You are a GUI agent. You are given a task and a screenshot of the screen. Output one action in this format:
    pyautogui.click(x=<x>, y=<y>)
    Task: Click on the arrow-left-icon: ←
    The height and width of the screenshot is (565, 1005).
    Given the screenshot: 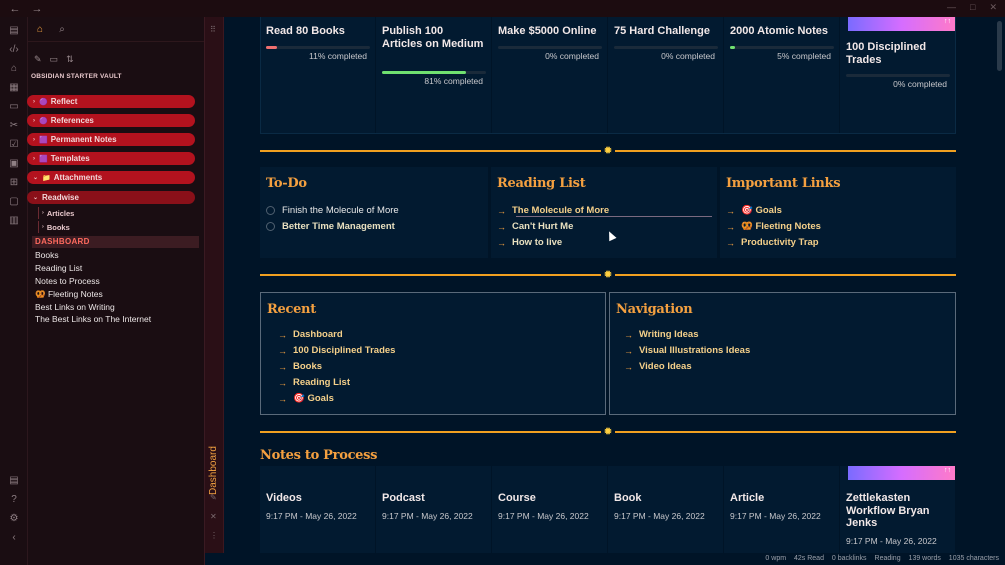 What is the action you would take?
    pyautogui.click(x=15, y=9)
    